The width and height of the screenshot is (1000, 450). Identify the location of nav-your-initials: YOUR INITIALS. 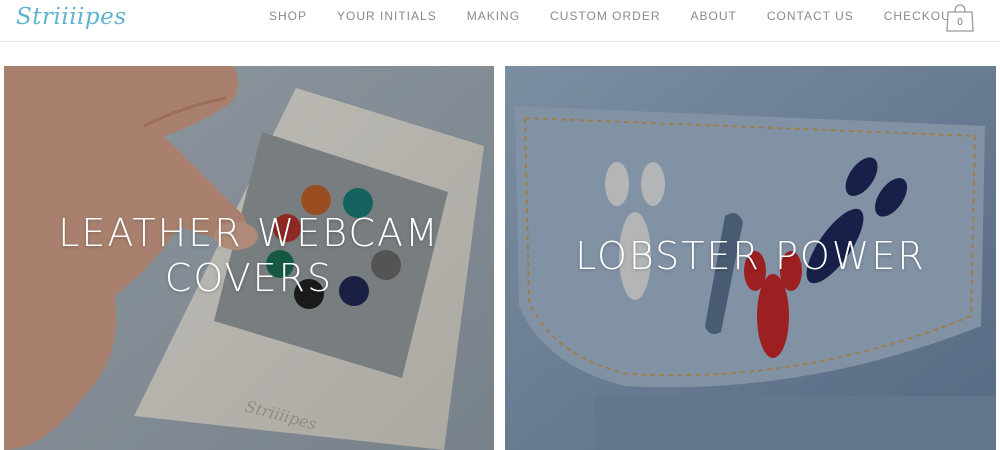
(387, 16).